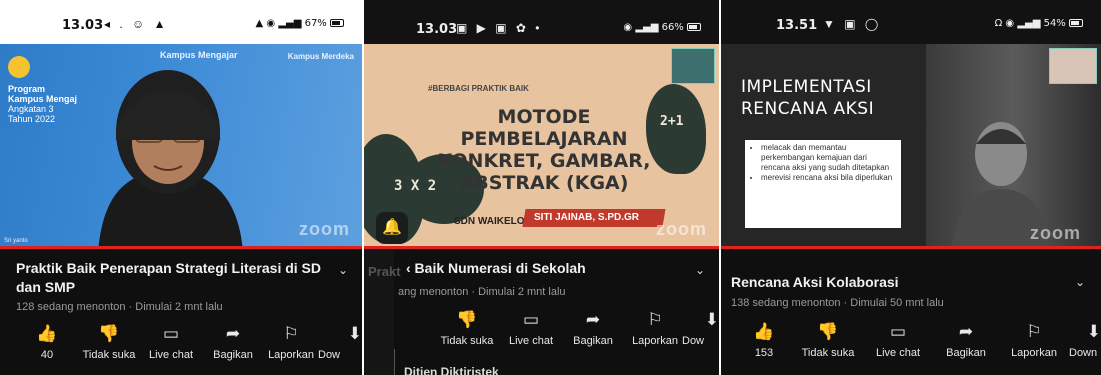 Image resolution: width=1101 pixels, height=375 pixels. I want to click on sheet-divider, so click(394, 362).